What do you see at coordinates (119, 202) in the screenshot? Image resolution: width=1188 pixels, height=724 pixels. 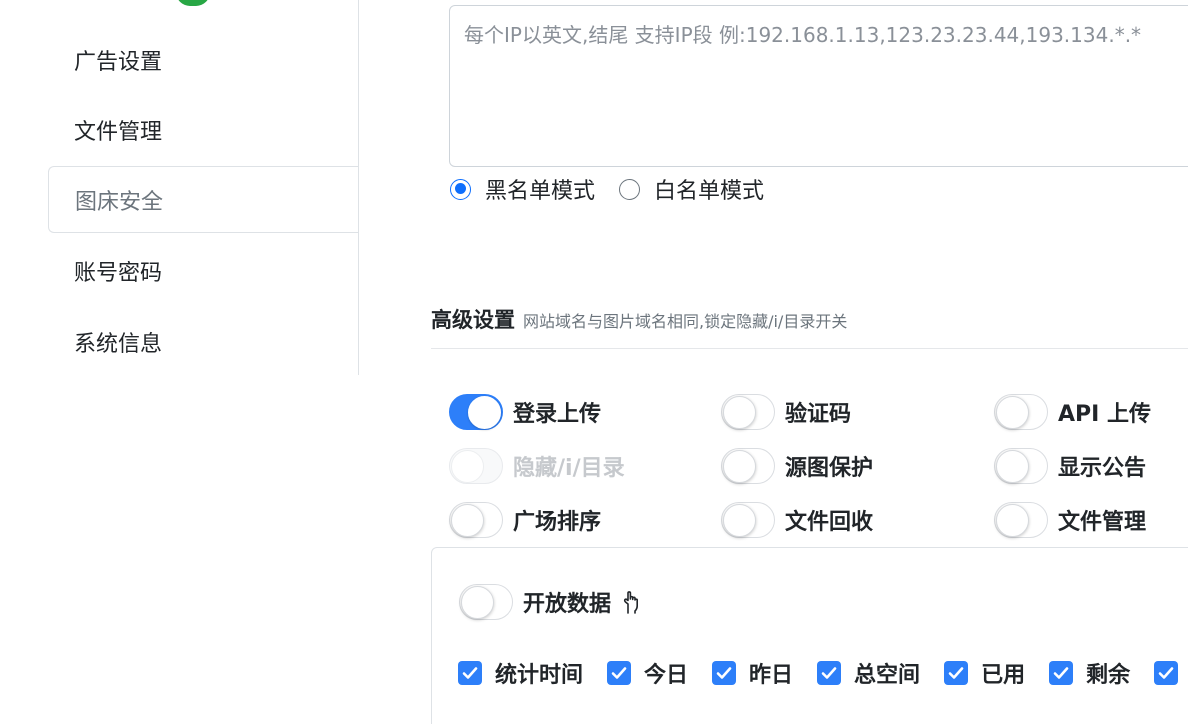 I see `sidebar-item-label: 图床安全` at bounding box center [119, 202].